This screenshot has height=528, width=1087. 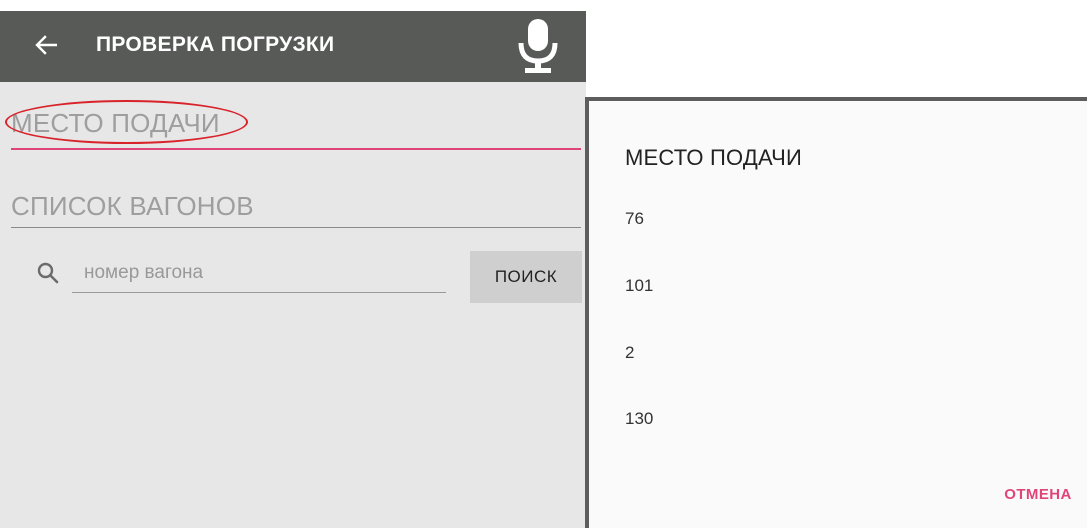 What do you see at coordinates (48, 273) in the screenshot?
I see `search-icon` at bounding box center [48, 273].